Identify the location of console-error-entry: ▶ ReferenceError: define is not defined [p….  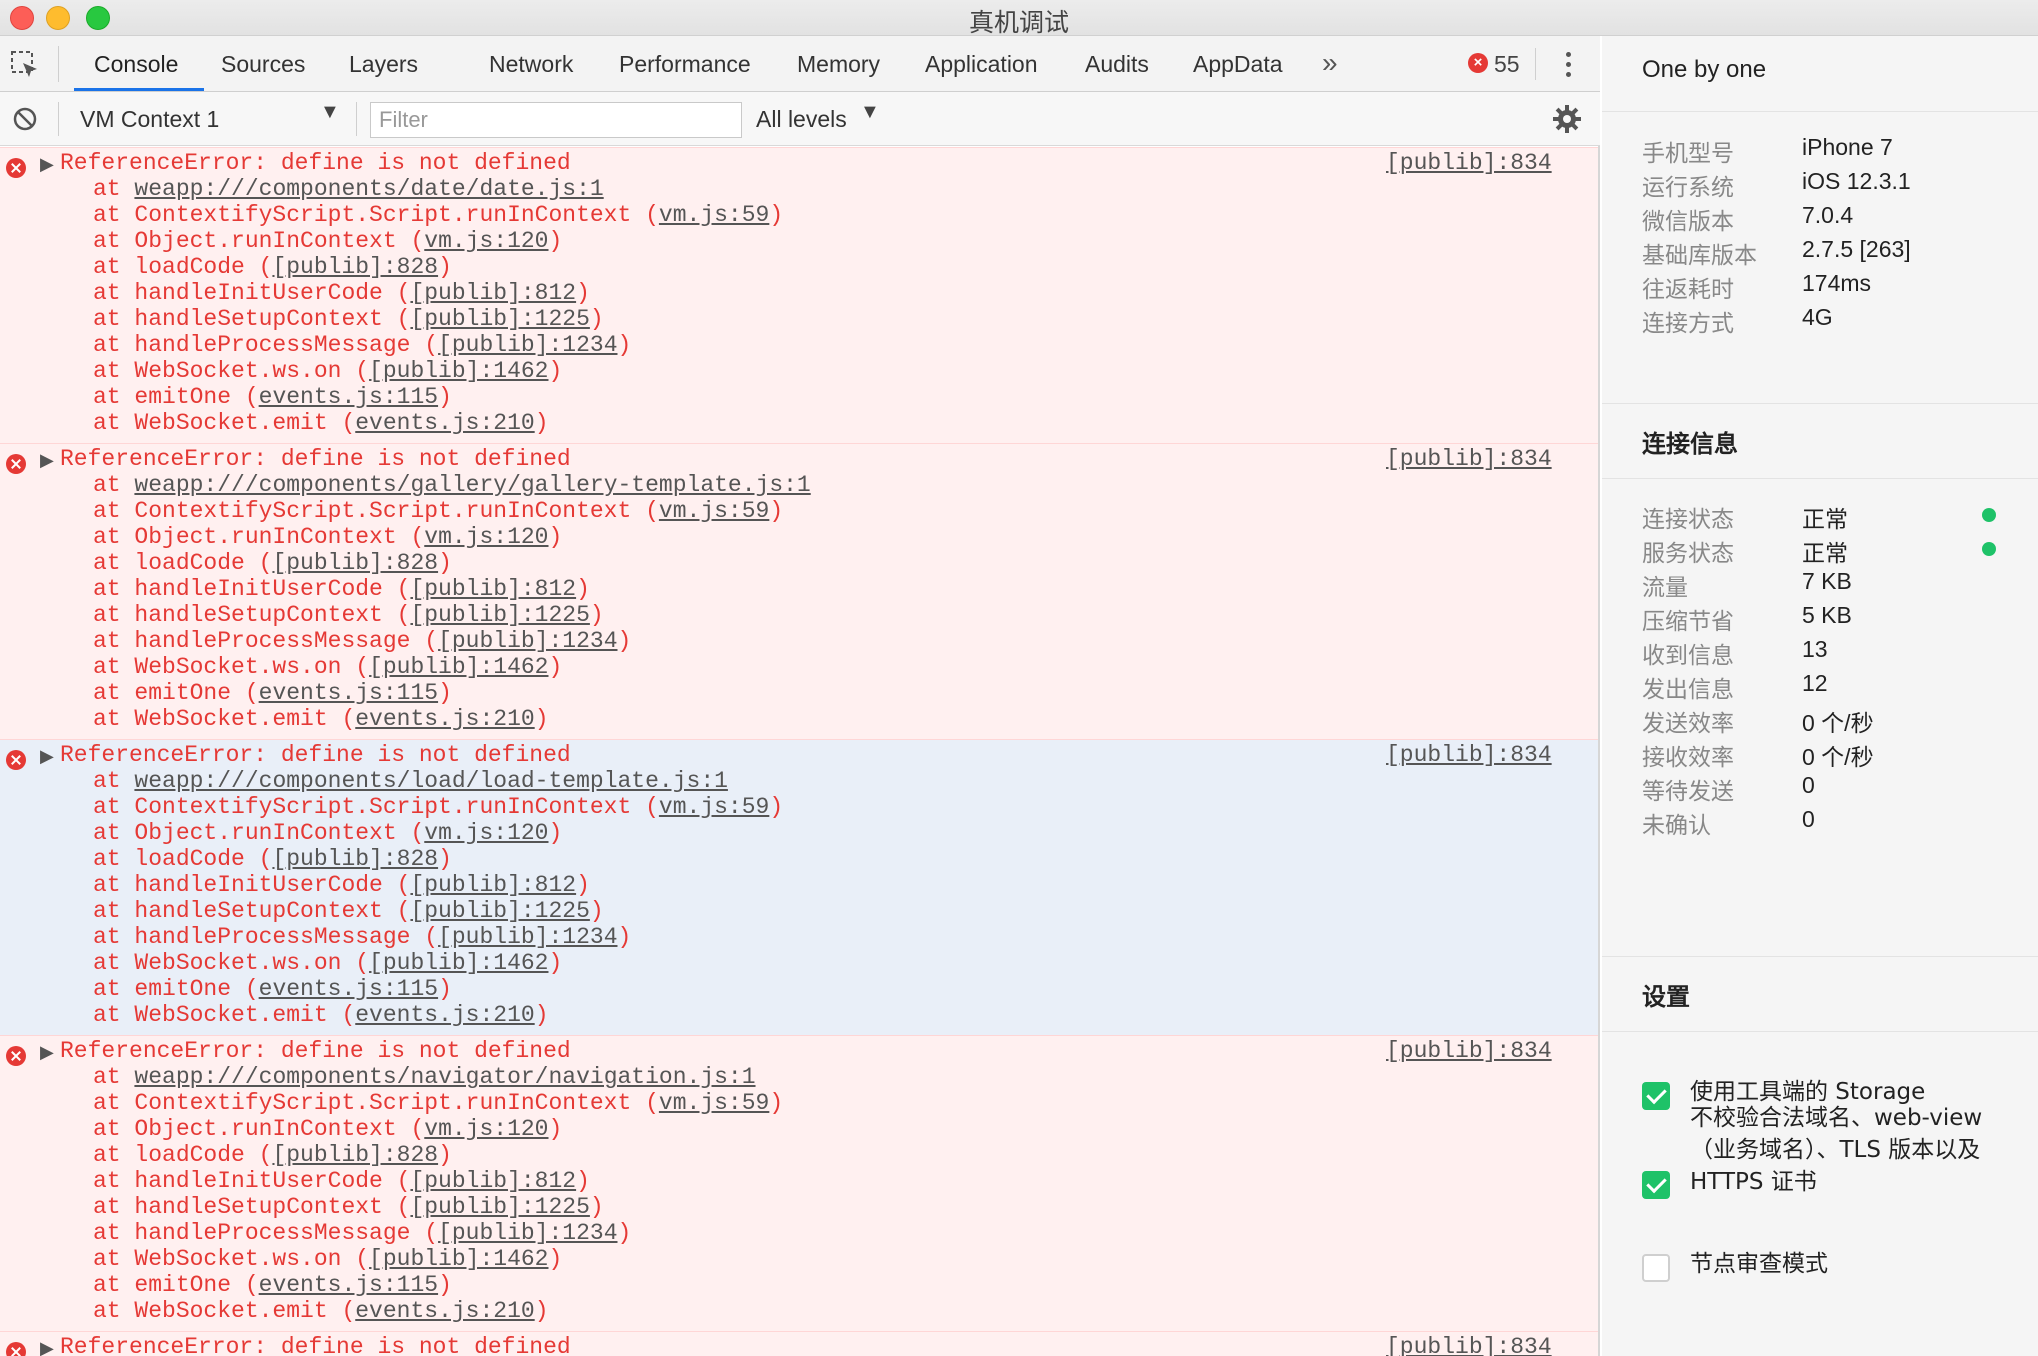
(799, 1343).